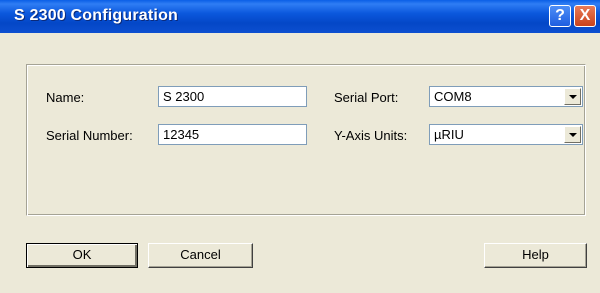  What do you see at coordinates (96, 15) in the screenshot?
I see `window-title: S 2300 Configuration` at bounding box center [96, 15].